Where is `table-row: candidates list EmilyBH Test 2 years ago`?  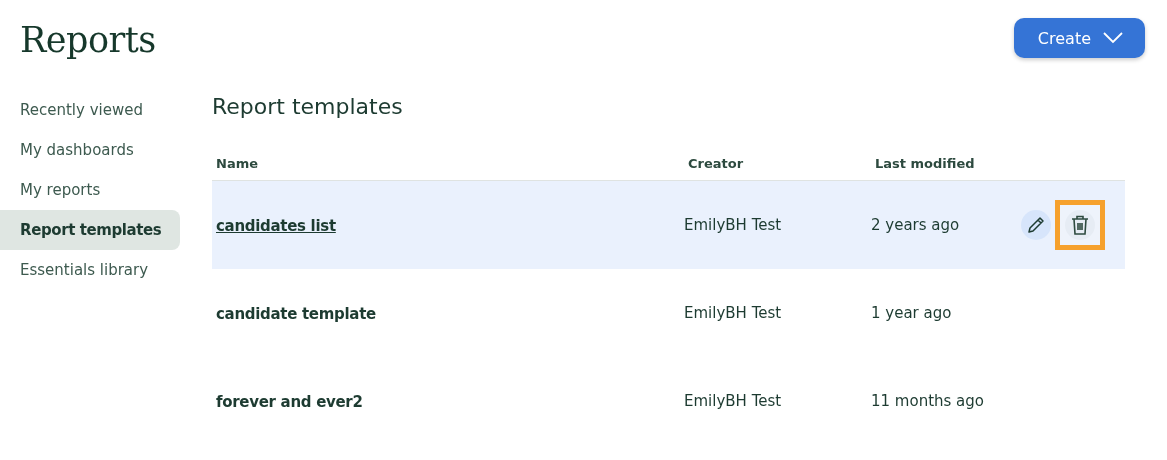 table-row: candidates list EmilyBH Test 2 years ago is located at coordinates (668, 225).